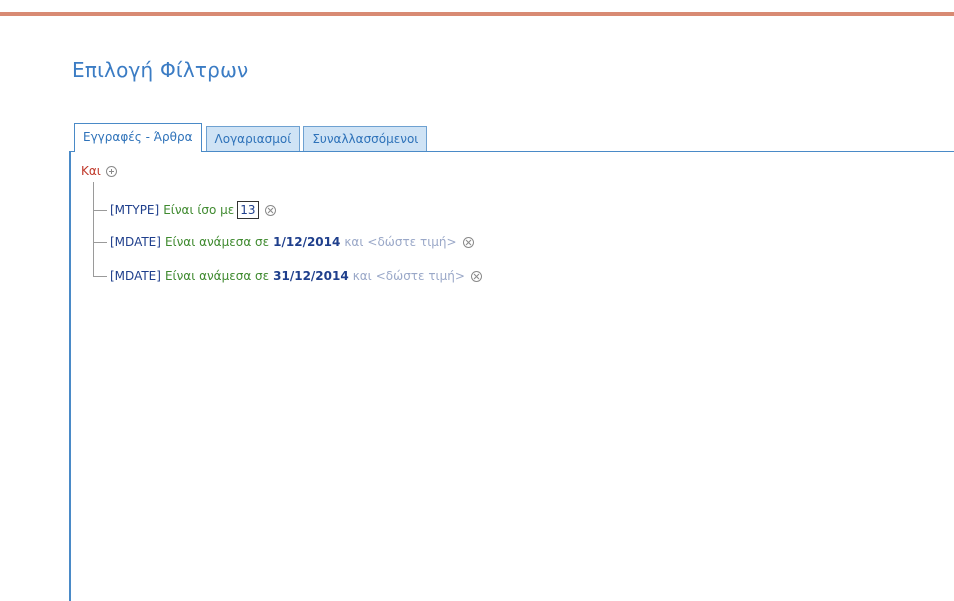 The height and width of the screenshot is (601, 954). What do you see at coordinates (306, 242) in the screenshot?
I see `condition-value: 1/12/2014` at bounding box center [306, 242].